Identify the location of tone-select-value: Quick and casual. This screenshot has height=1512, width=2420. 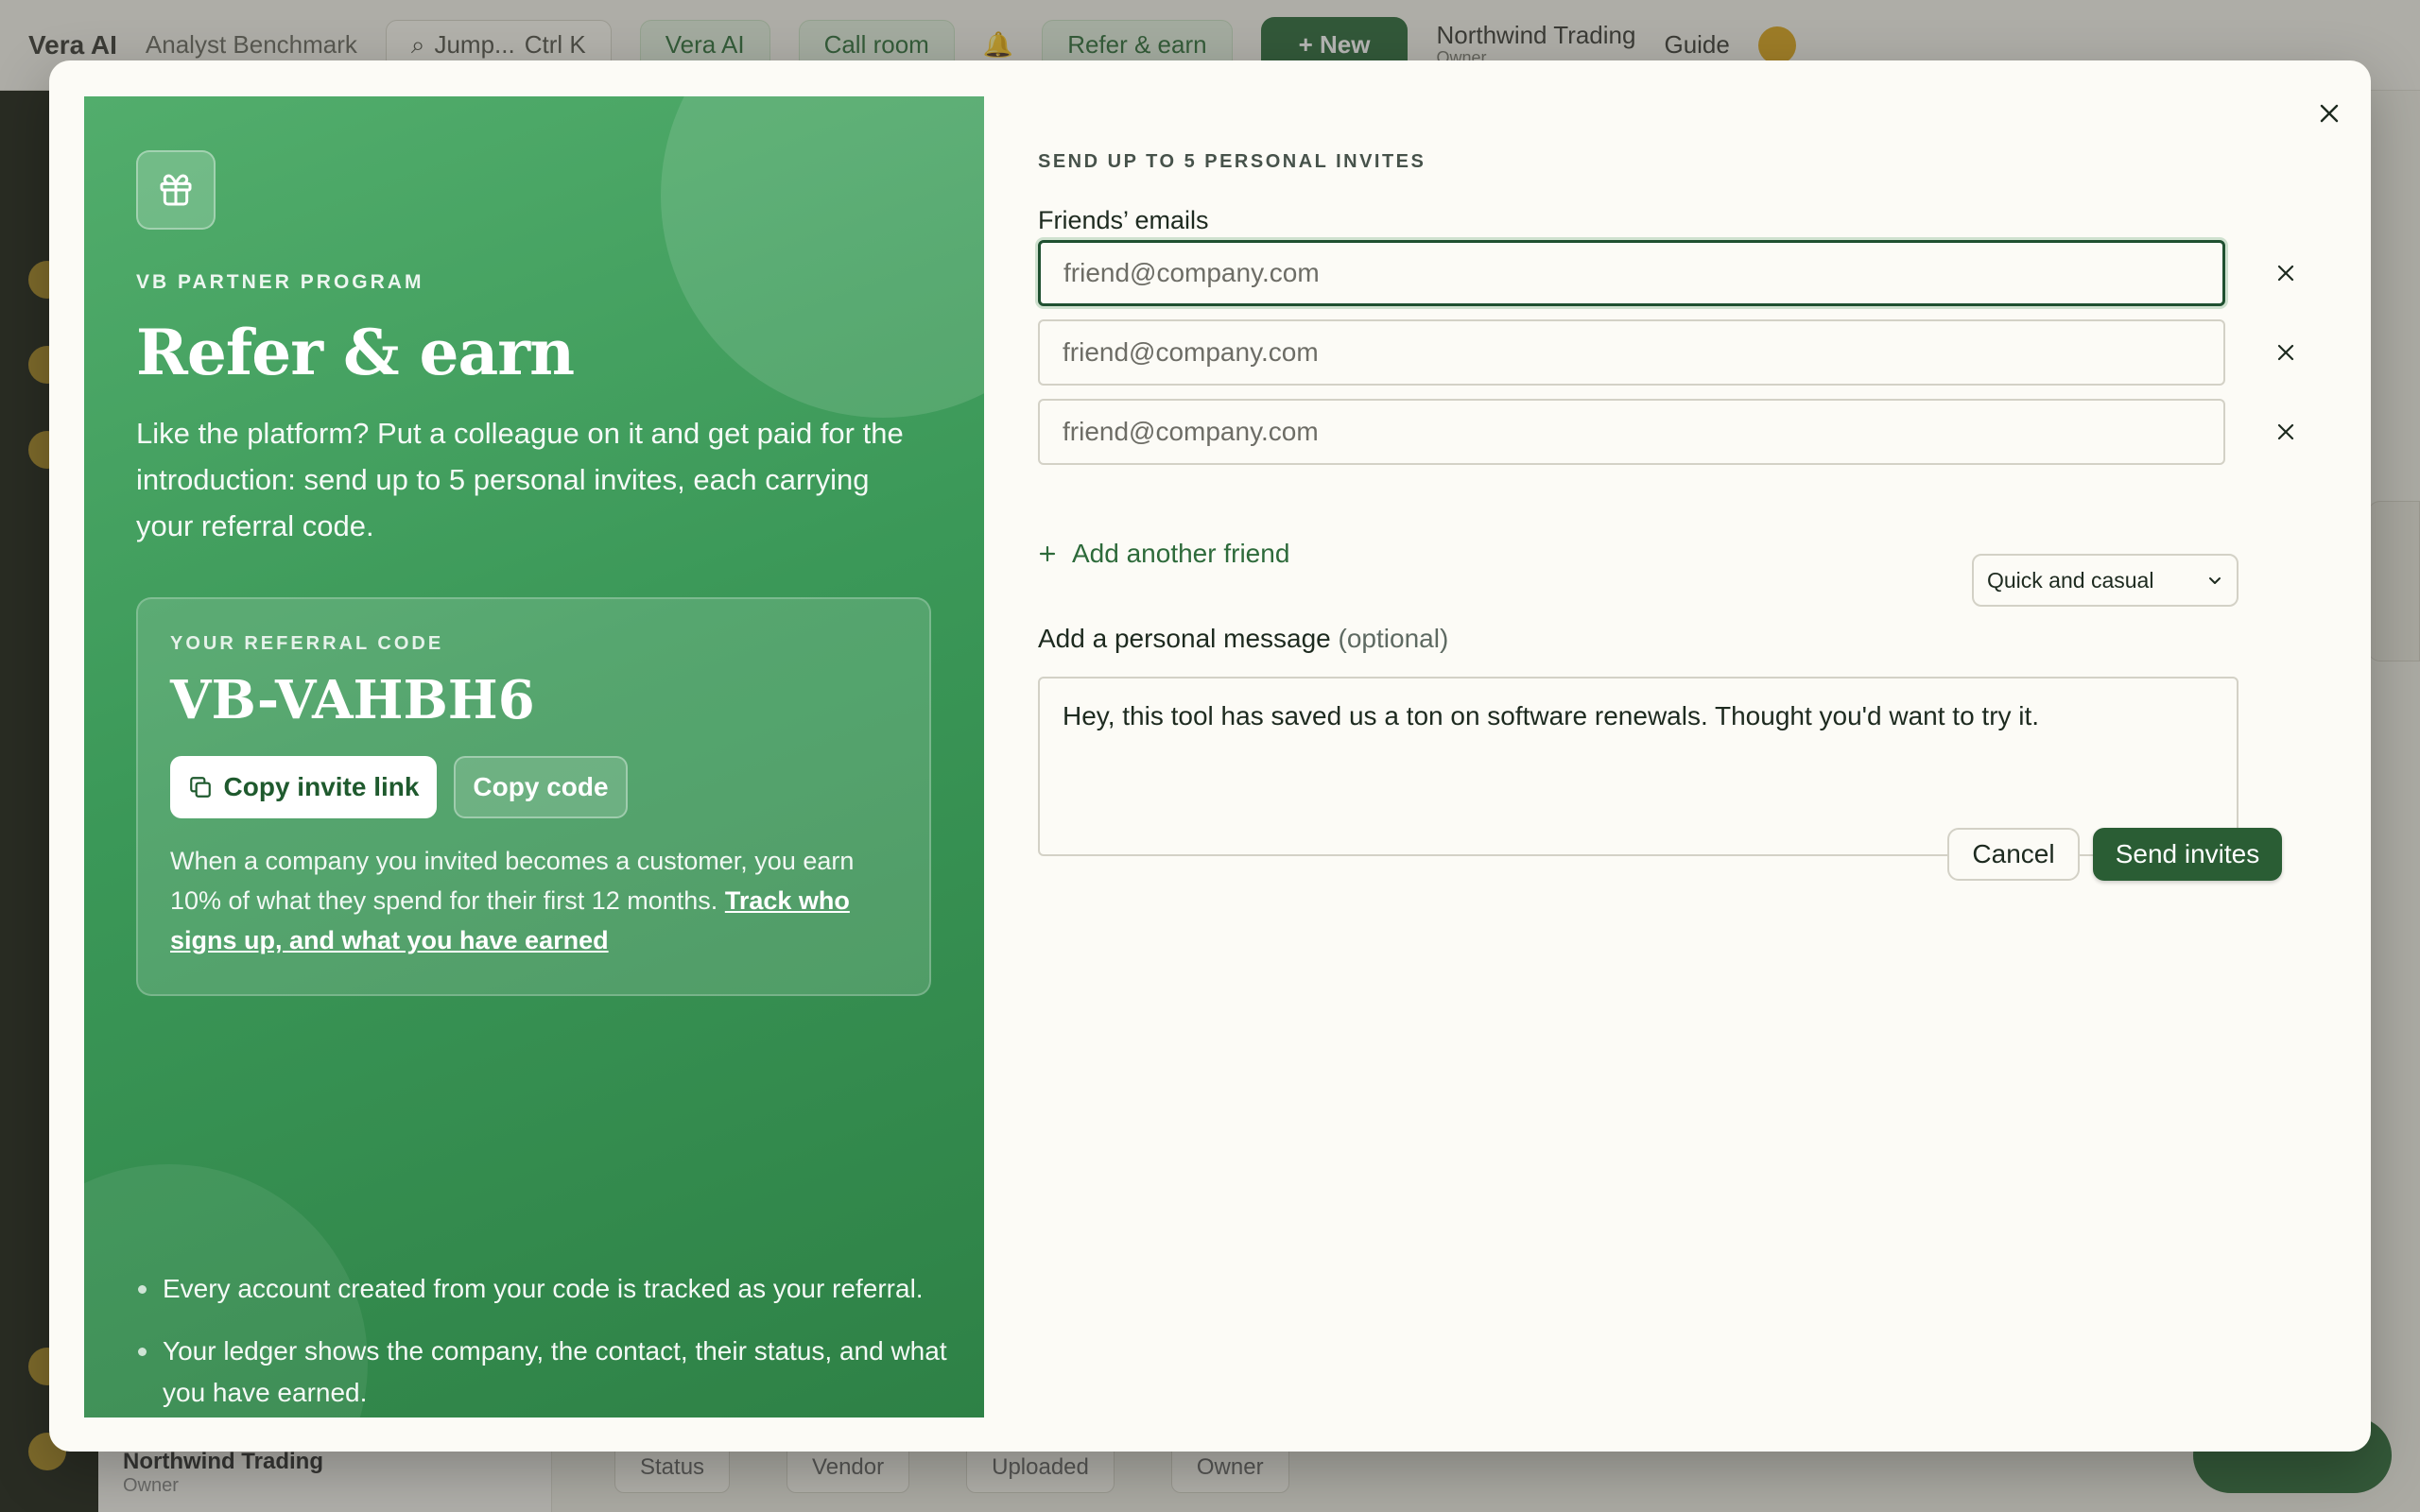
(2070, 580).